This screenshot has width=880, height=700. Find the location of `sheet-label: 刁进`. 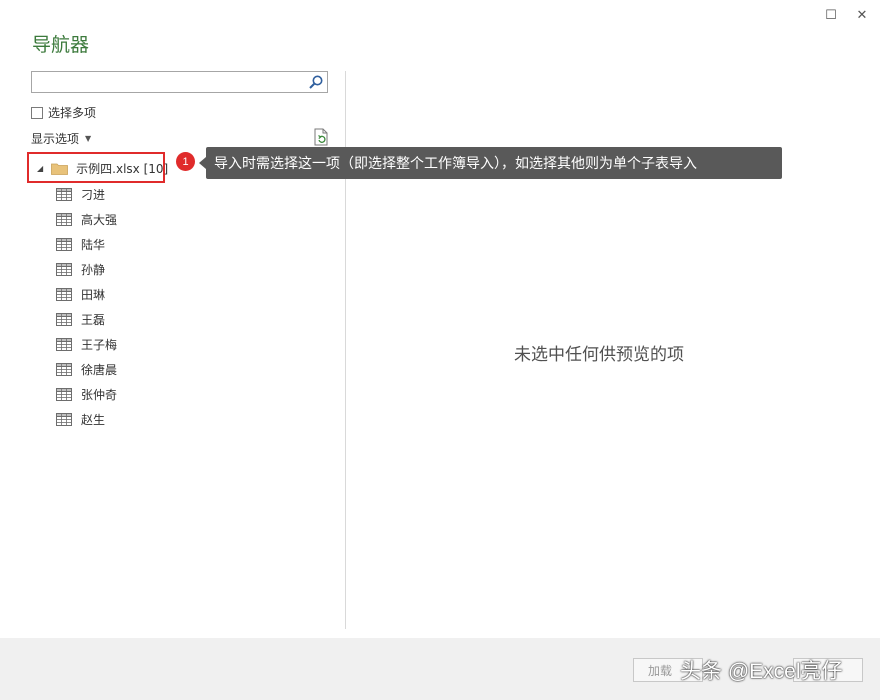

sheet-label: 刁进 is located at coordinates (93, 195).